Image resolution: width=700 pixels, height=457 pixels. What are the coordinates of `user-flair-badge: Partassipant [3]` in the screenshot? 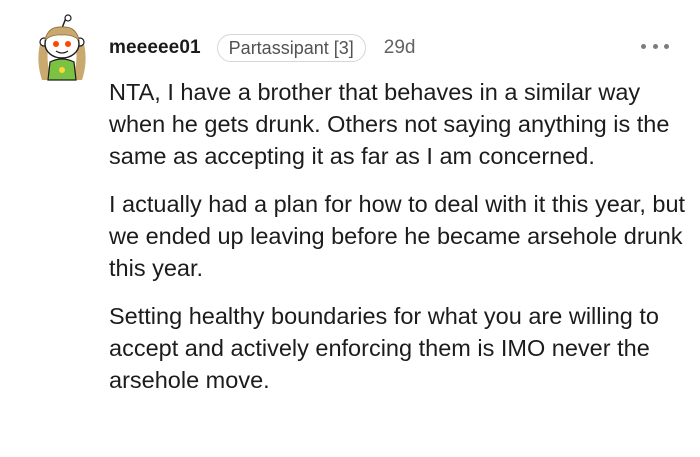 It's located at (291, 48).